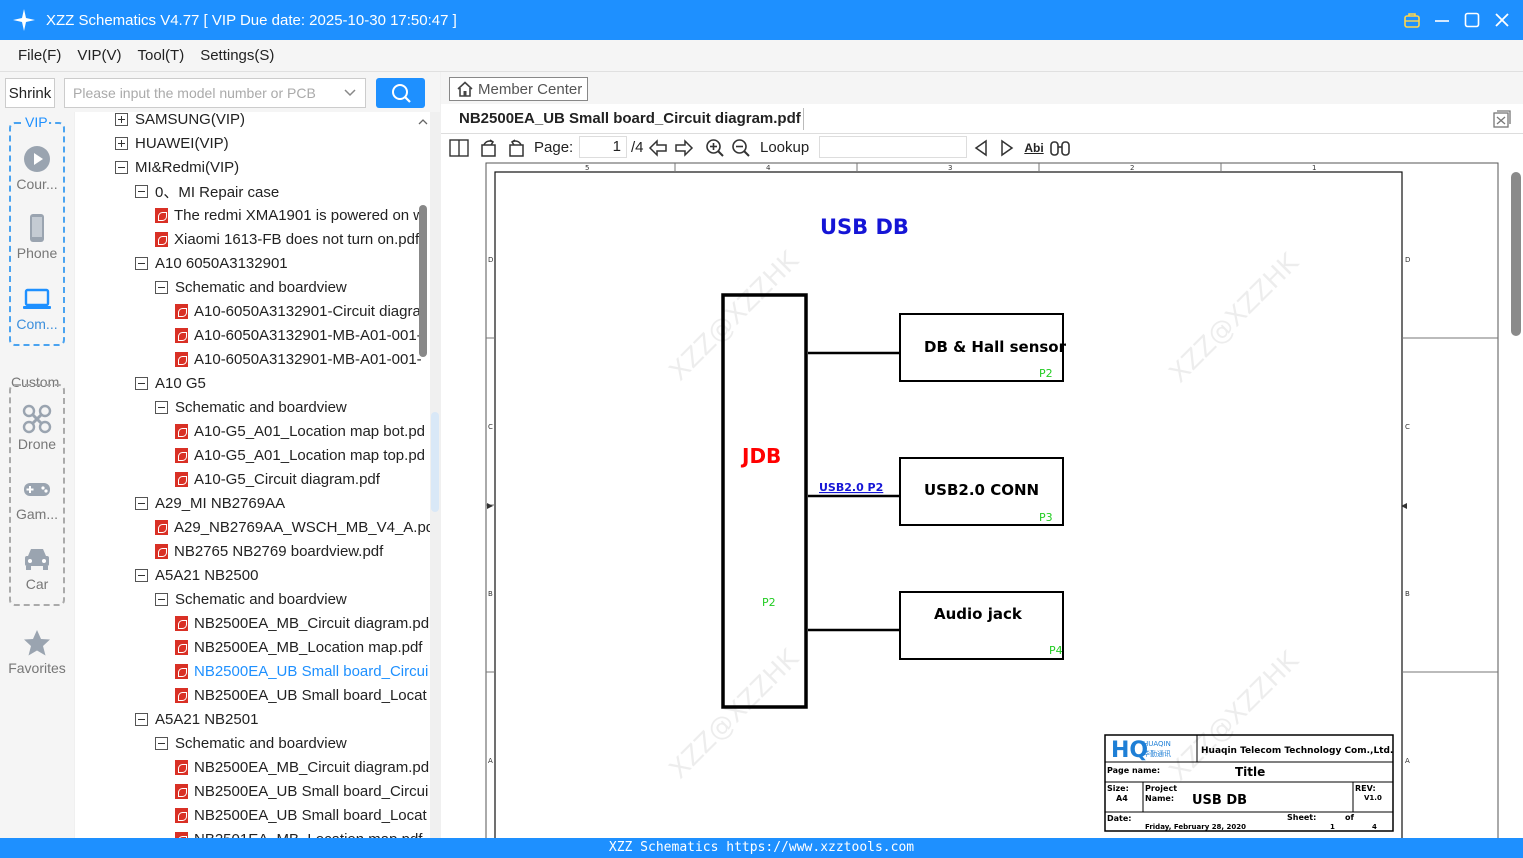 The height and width of the screenshot is (858, 1523). I want to click on vip-bag-icon, so click(1412, 20).